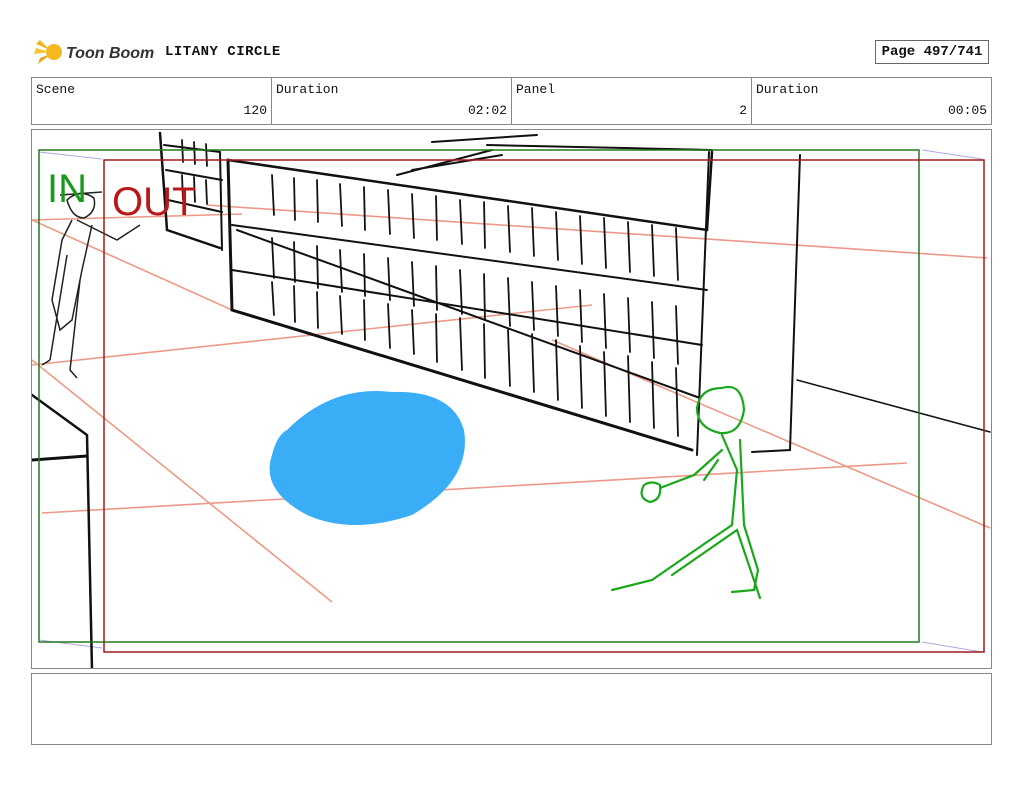 This screenshot has width=1024, height=791. What do you see at coordinates (632, 101) in the screenshot?
I see `panel-cell: Panel 2` at bounding box center [632, 101].